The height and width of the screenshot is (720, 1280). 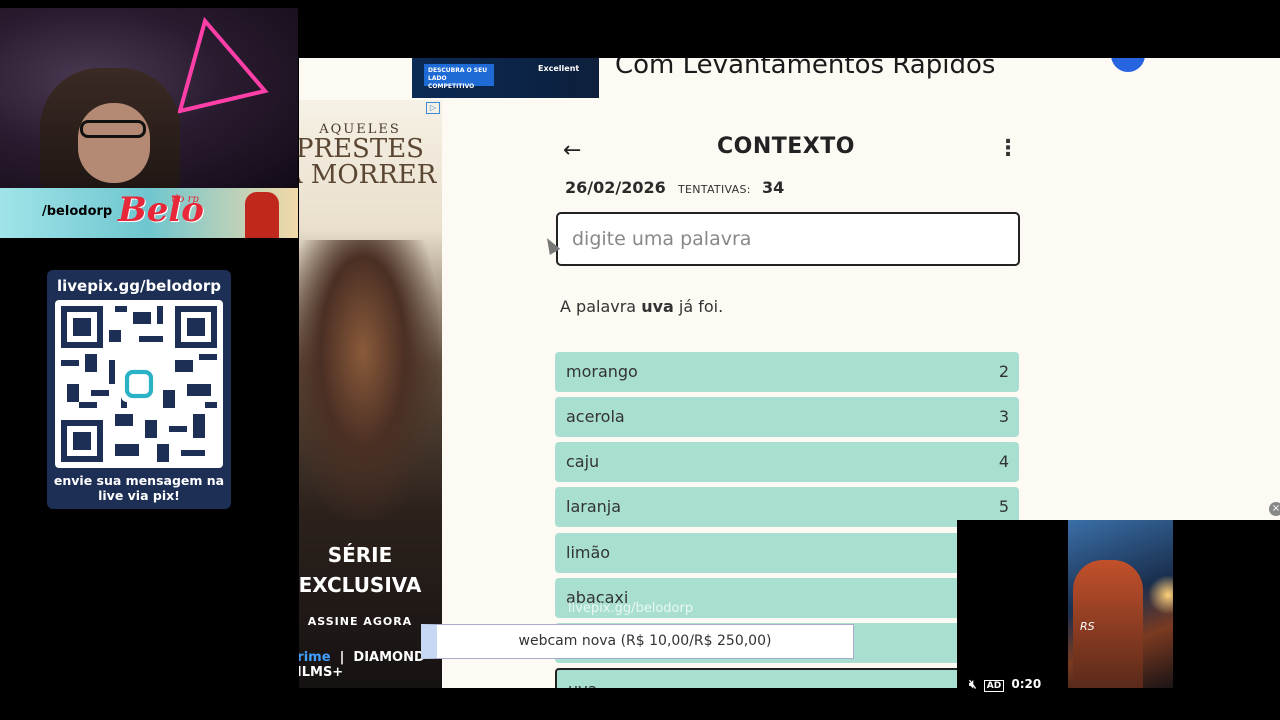 What do you see at coordinates (459, 77) in the screenshot?
I see `top-ad-badge: DESCUBRA O SEU LADO COMPETITIVO` at bounding box center [459, 77].